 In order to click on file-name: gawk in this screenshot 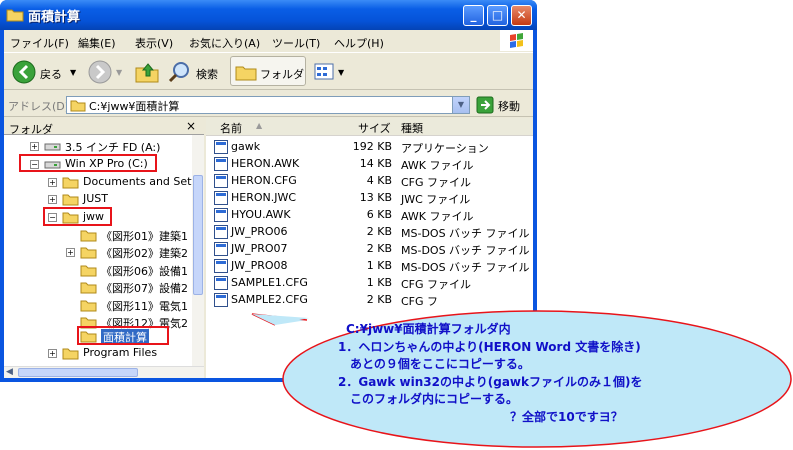, I will do `click(246, 146)`.